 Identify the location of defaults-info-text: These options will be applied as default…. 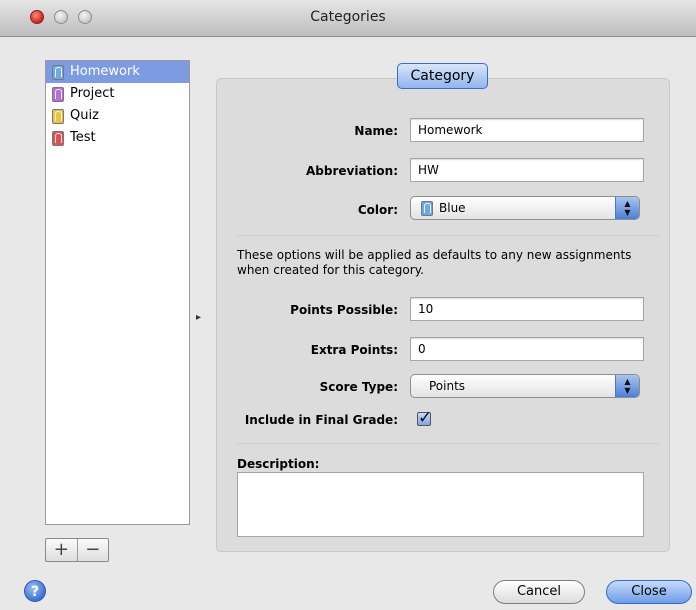
(434, 262).